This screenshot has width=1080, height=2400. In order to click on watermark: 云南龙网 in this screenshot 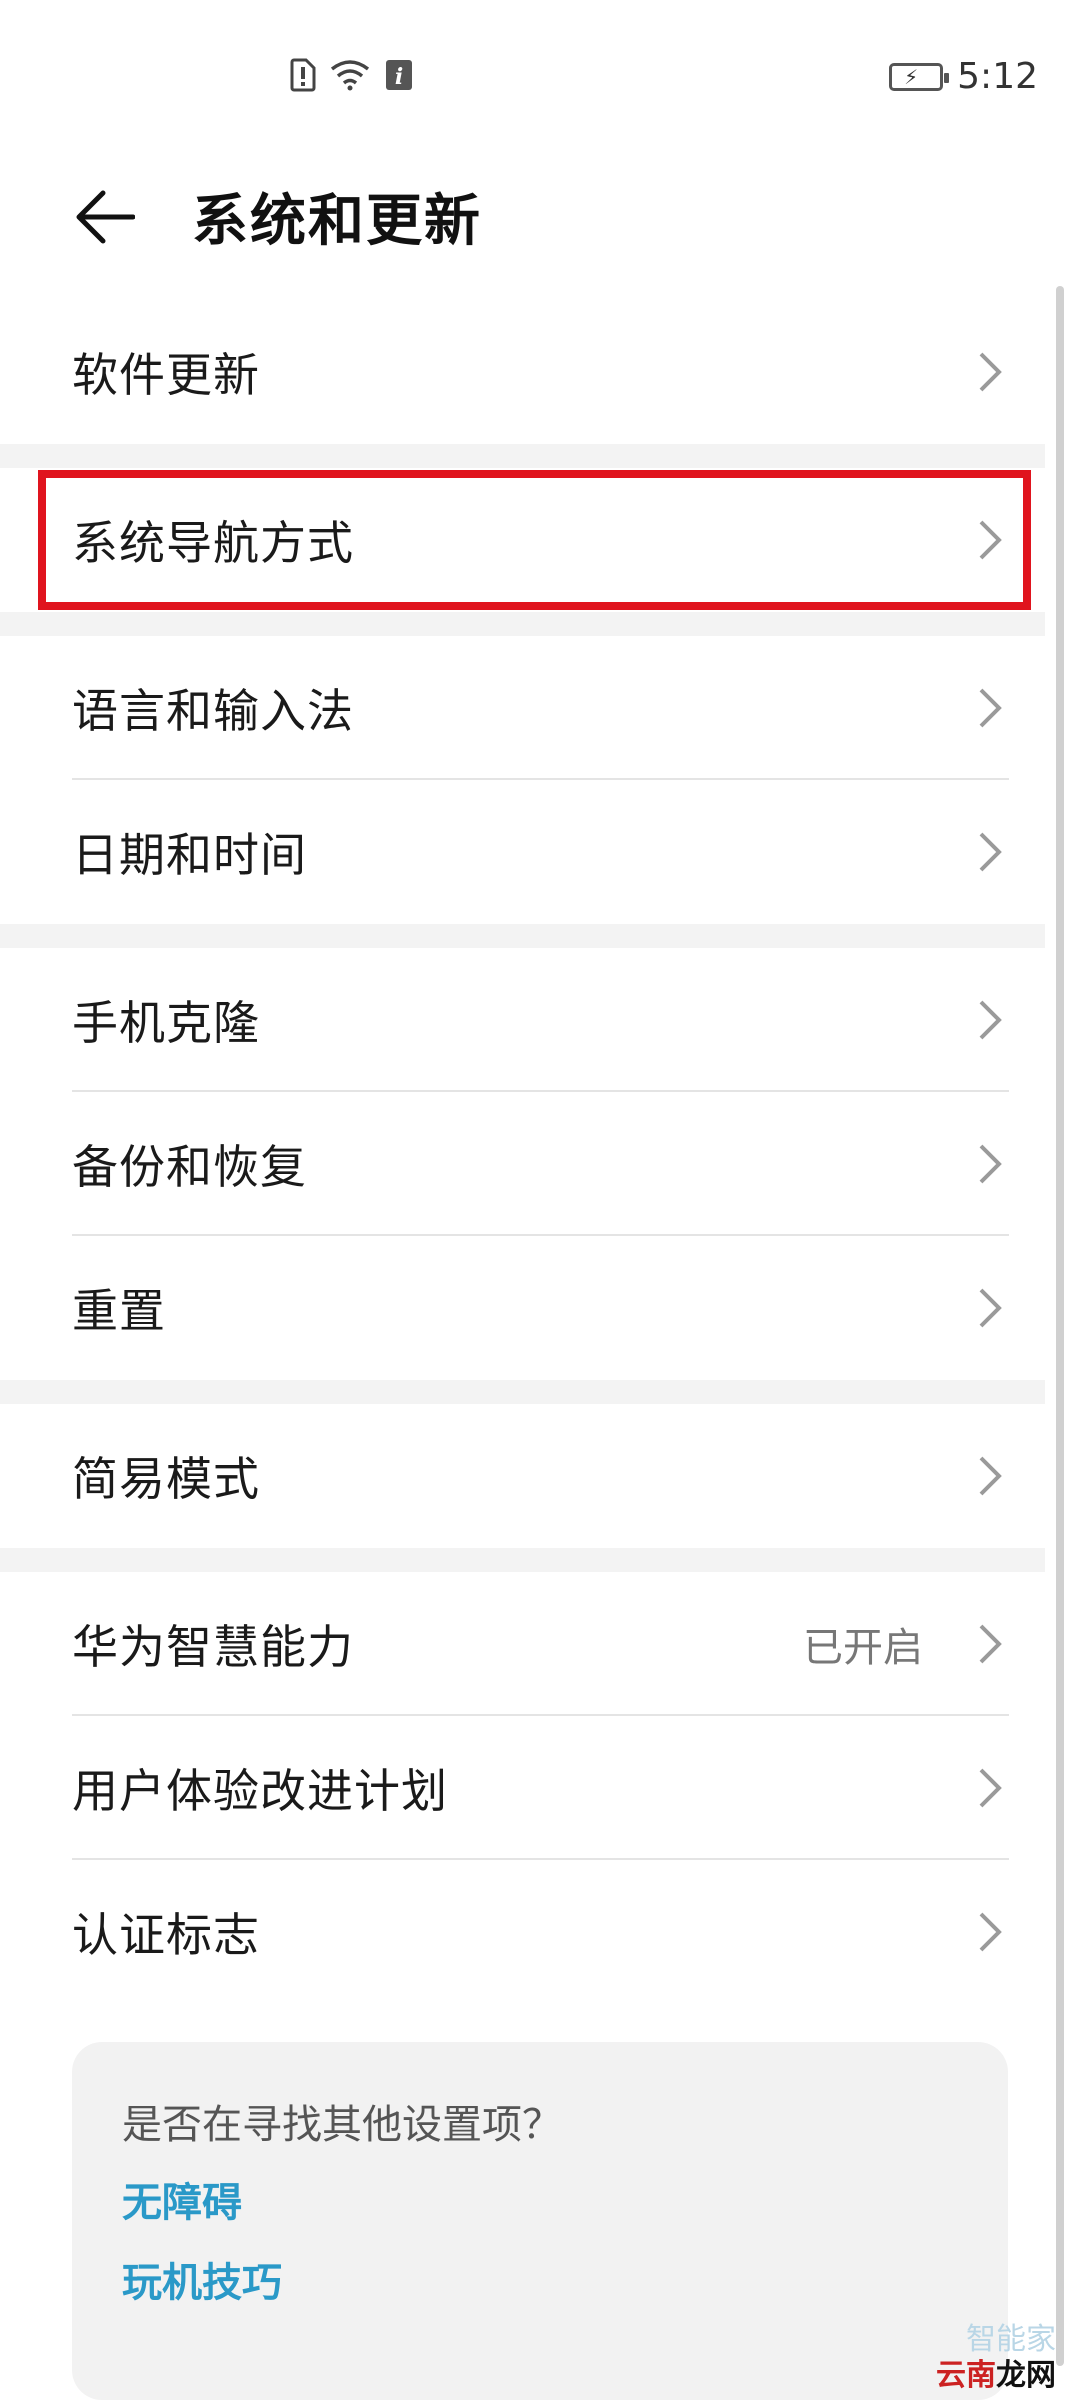, I will do `click(996, 2372)`.